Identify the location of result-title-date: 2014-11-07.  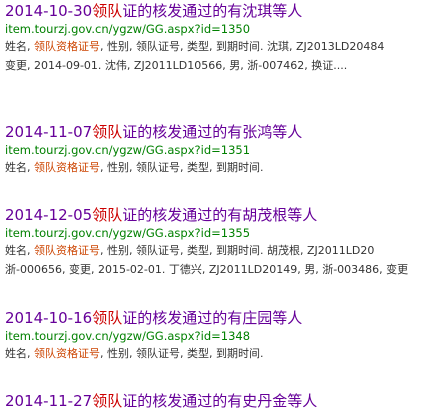
(48, 132).